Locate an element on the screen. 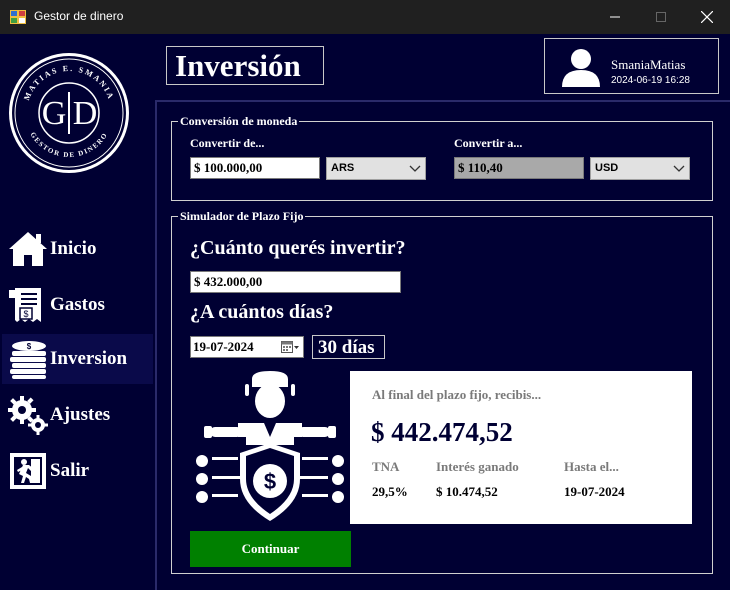 Image resolution: width=730 pixels, height=590 pixels. stat-label-interest: Interés ganado is located at coordinates (477, 466).